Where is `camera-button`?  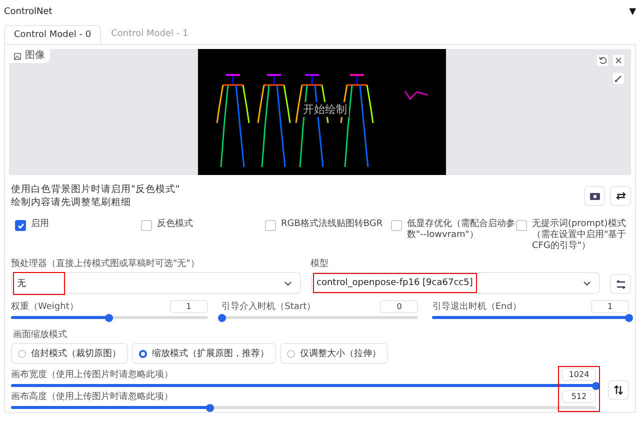 camera-button is located at coordinates (594, 196).